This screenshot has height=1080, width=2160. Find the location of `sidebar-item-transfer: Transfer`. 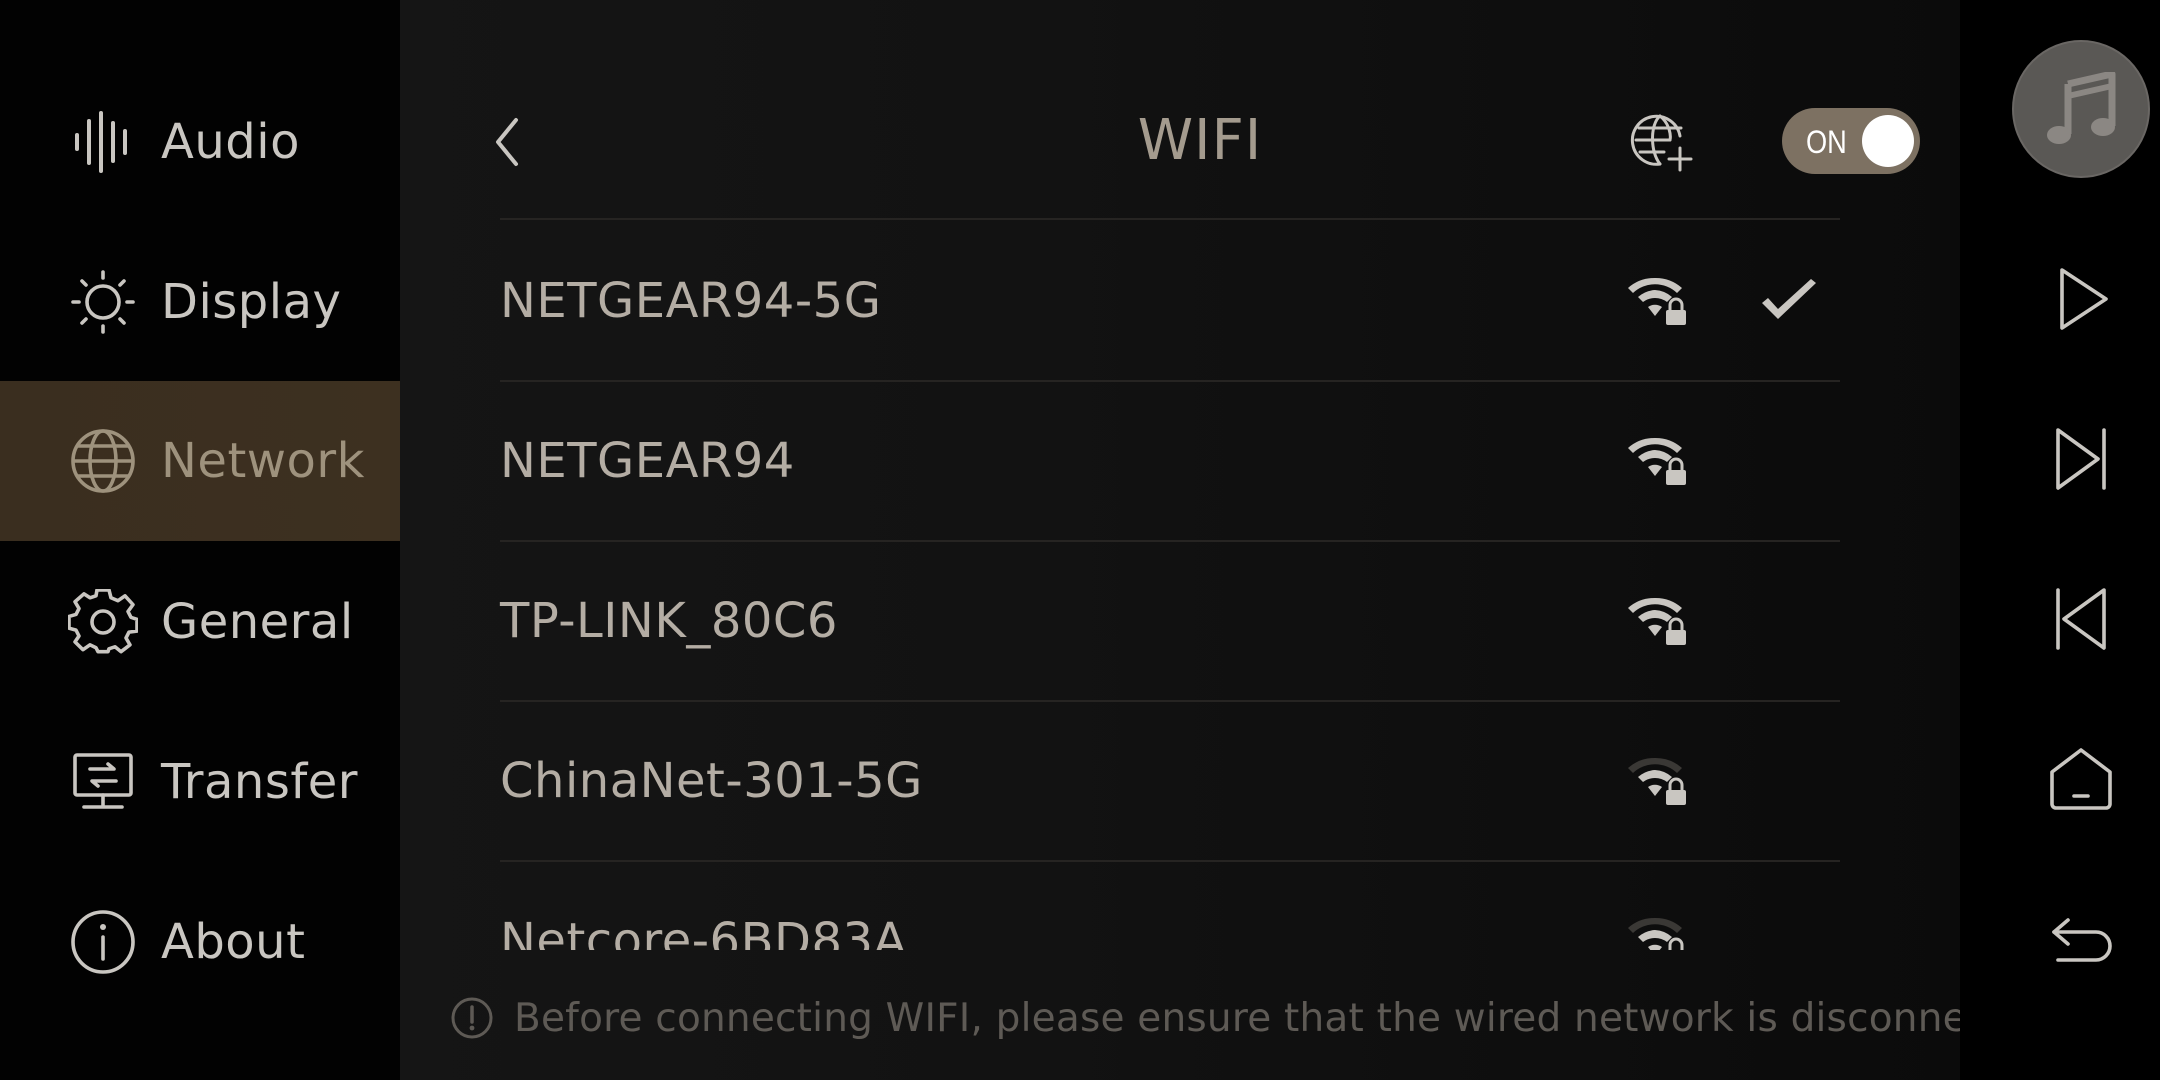

sidebar-item-transfer: Transfer is located at coordinates (200, 782).